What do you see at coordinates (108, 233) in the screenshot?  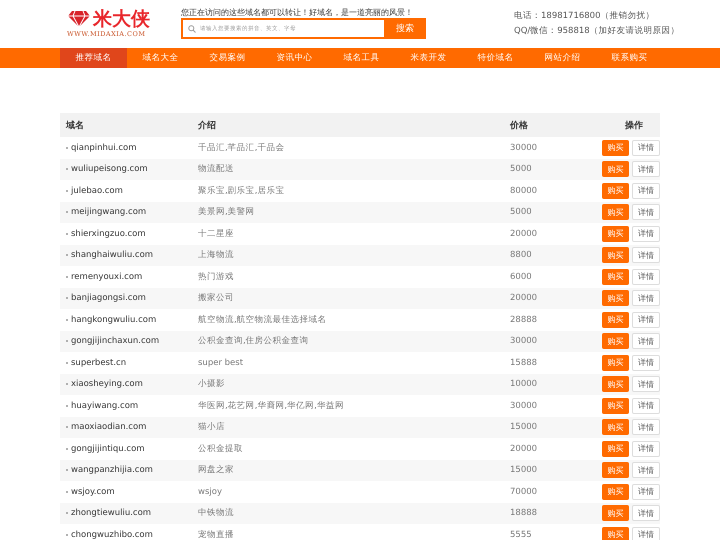 I see `domain-link: shierxingzuo.com` at bounding box center [108, 233].